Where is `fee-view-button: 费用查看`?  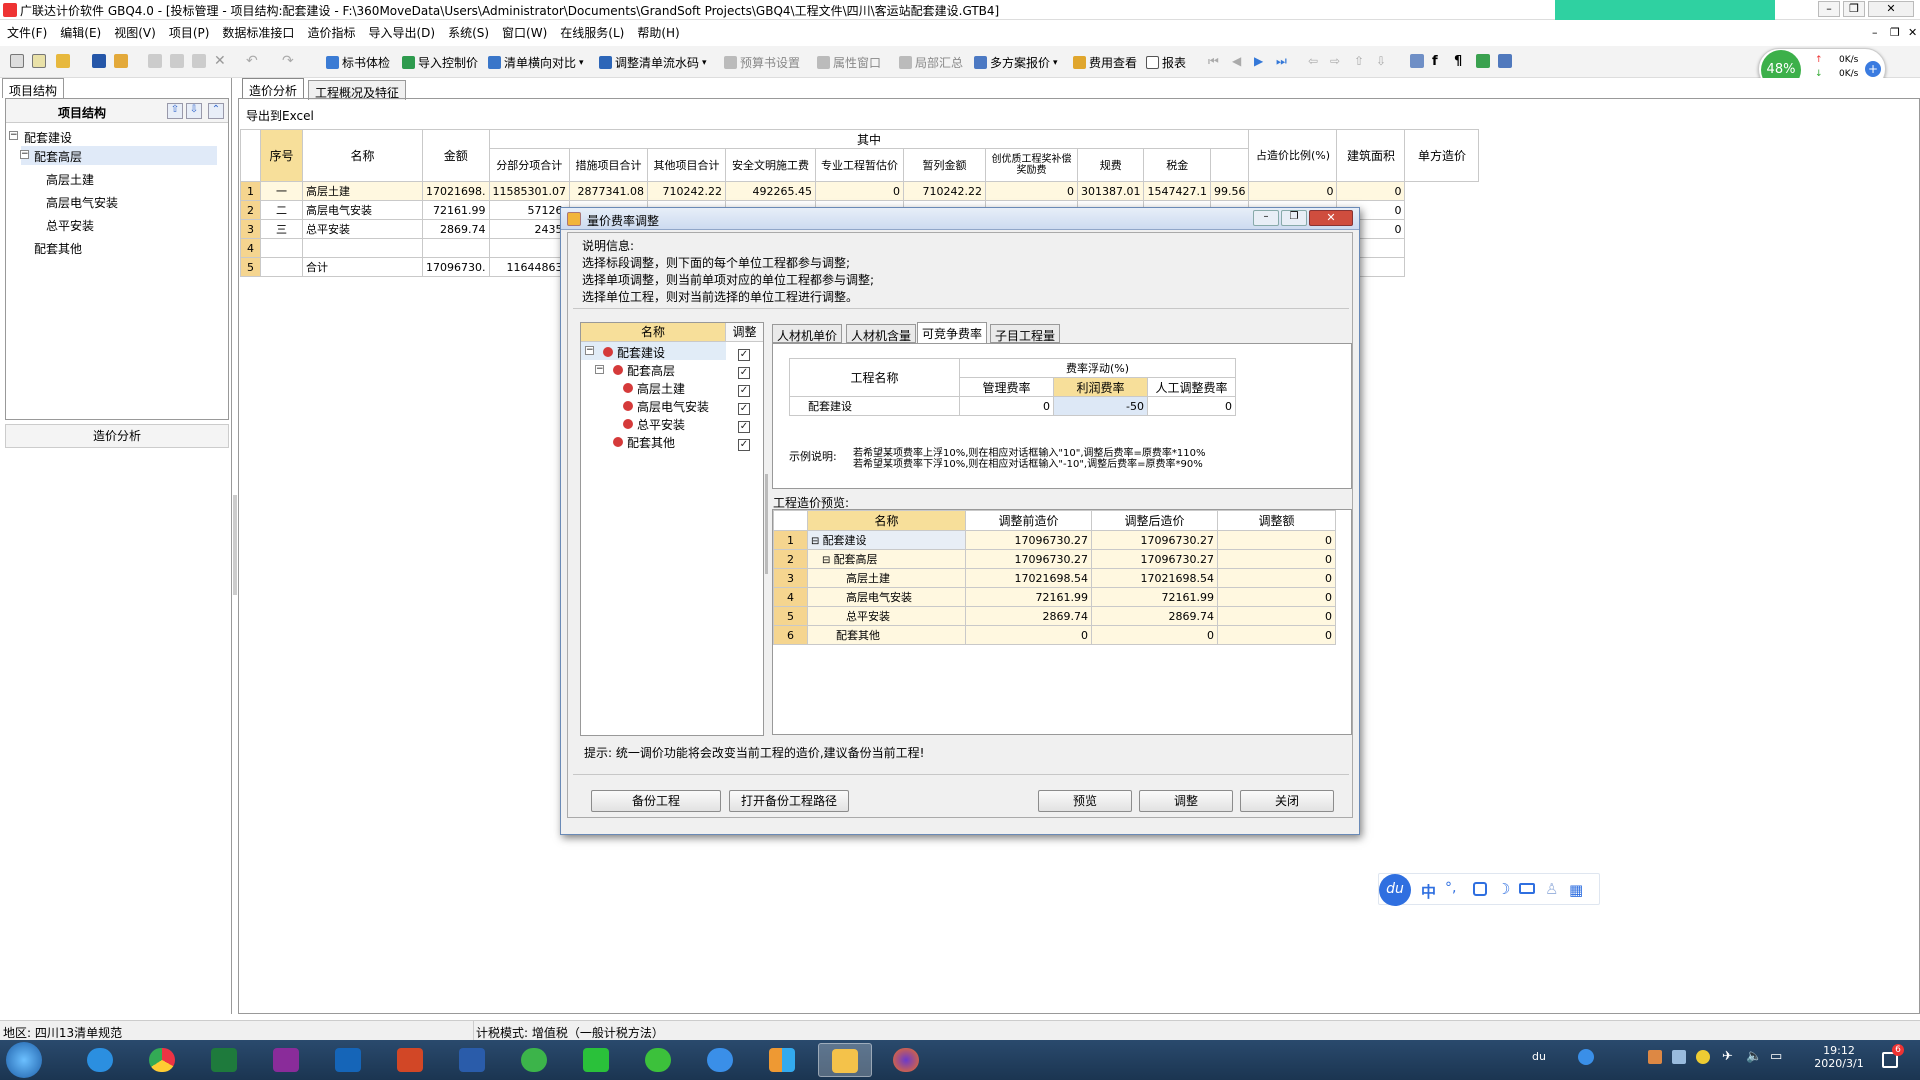 fee-view-button: 费用查看 is located at coordinates (1105, 62).